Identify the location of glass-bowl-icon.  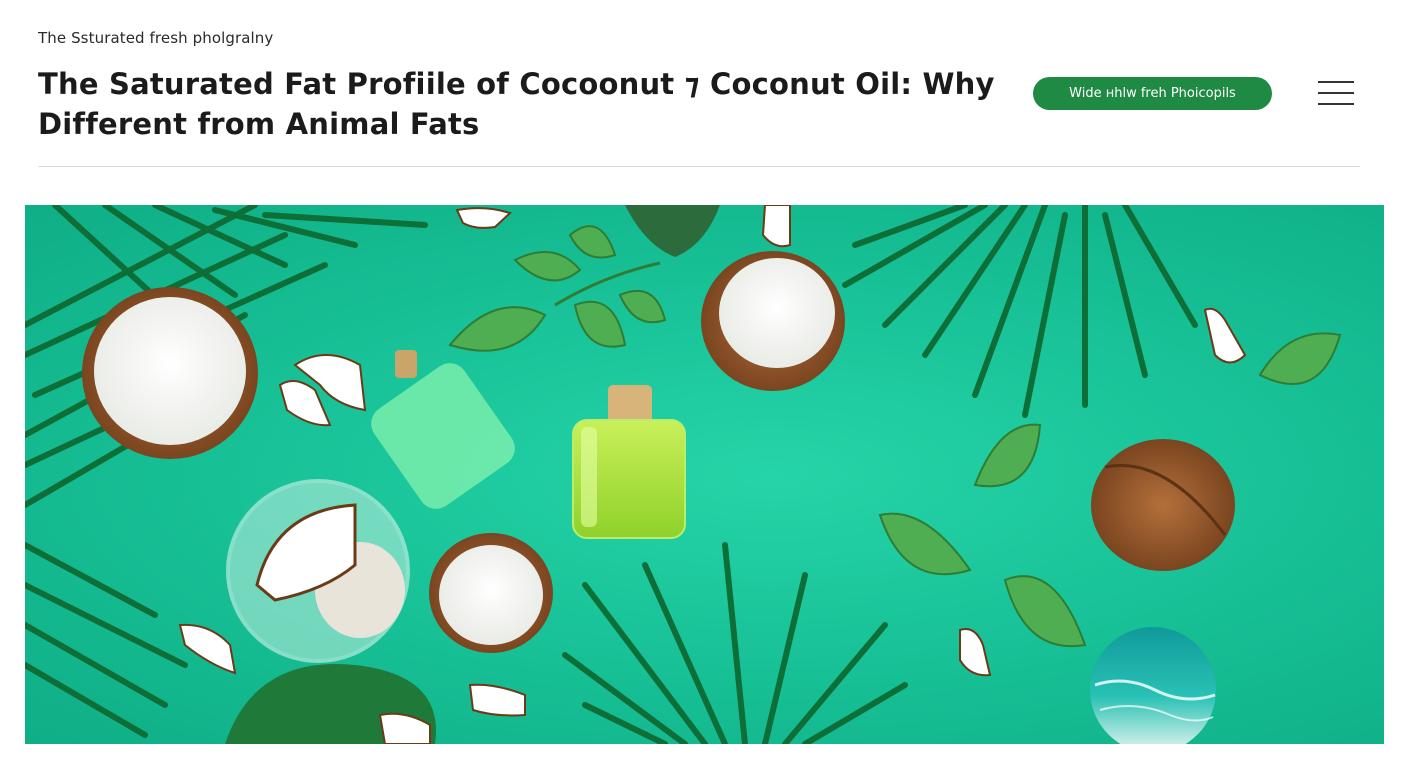
(318, 571).